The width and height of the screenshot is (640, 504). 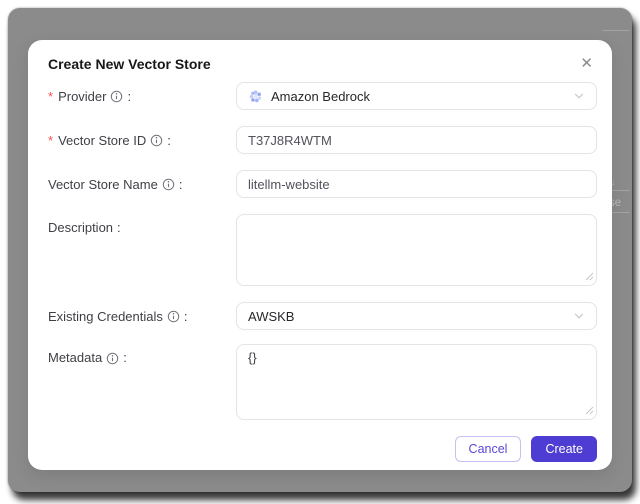 I want to click on vector-store-name-label: Vector Store Name :, so click(x=142, y=184).